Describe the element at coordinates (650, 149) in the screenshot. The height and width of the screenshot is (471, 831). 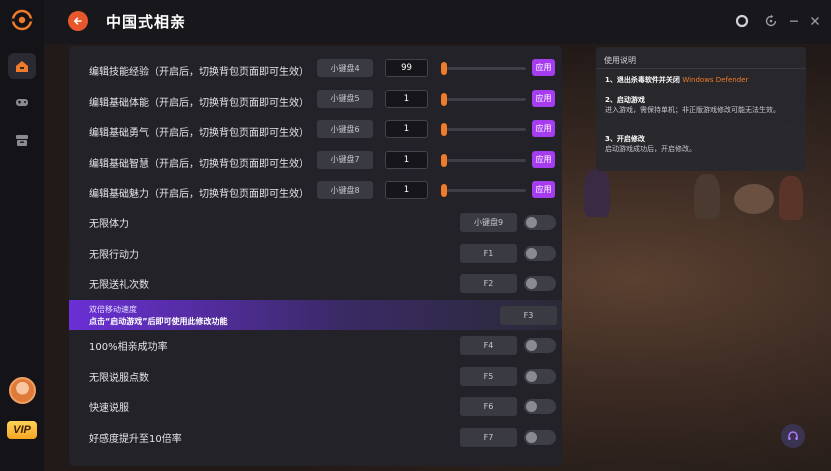
I see `help-step-3-body: 启动游戏成功后，开启修改。` at that location.